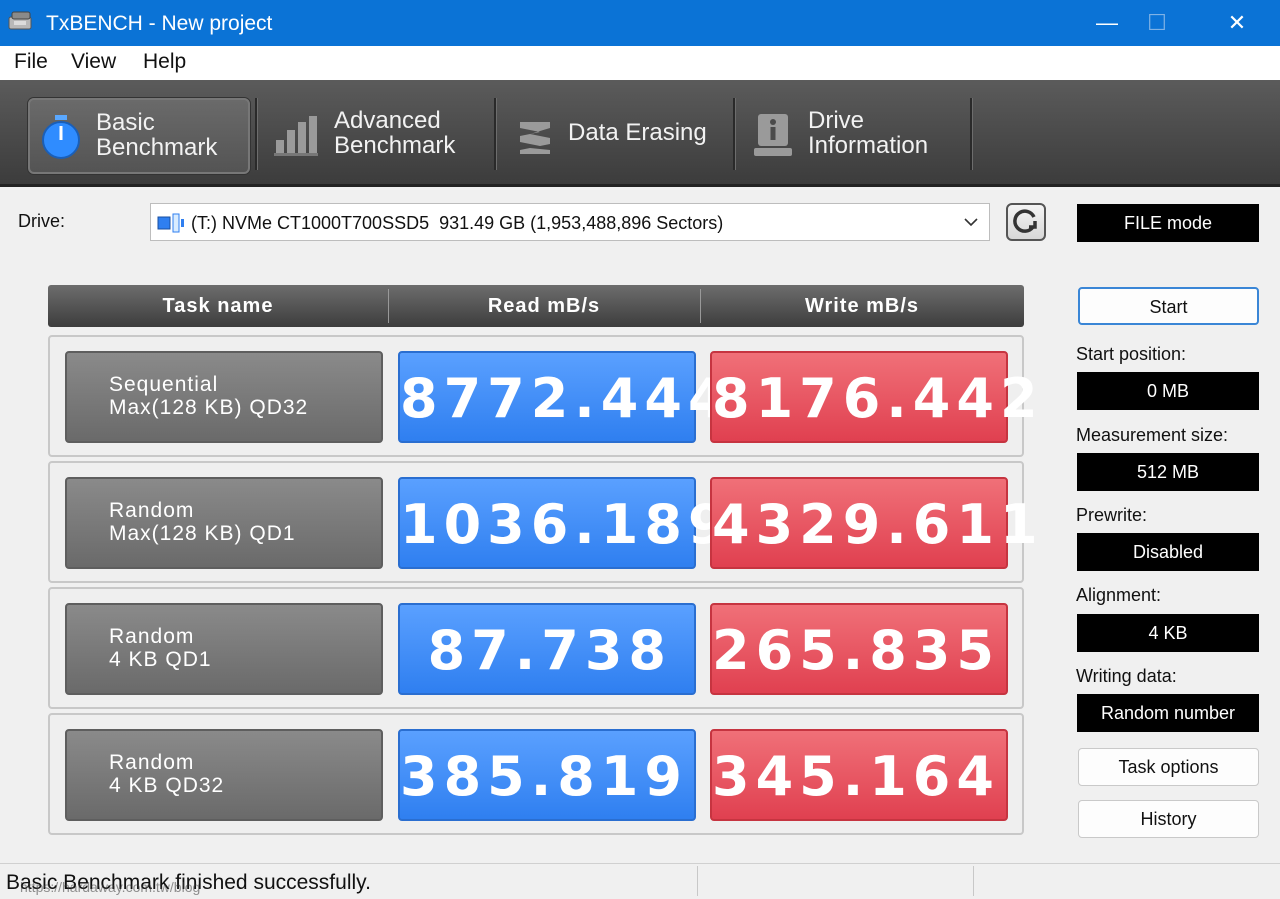  What do you see at coordinates (209, 396) in the screenshot?
I see `task-label: Sequential Max(128 KB) QD32` at bounding box center [209, 396].